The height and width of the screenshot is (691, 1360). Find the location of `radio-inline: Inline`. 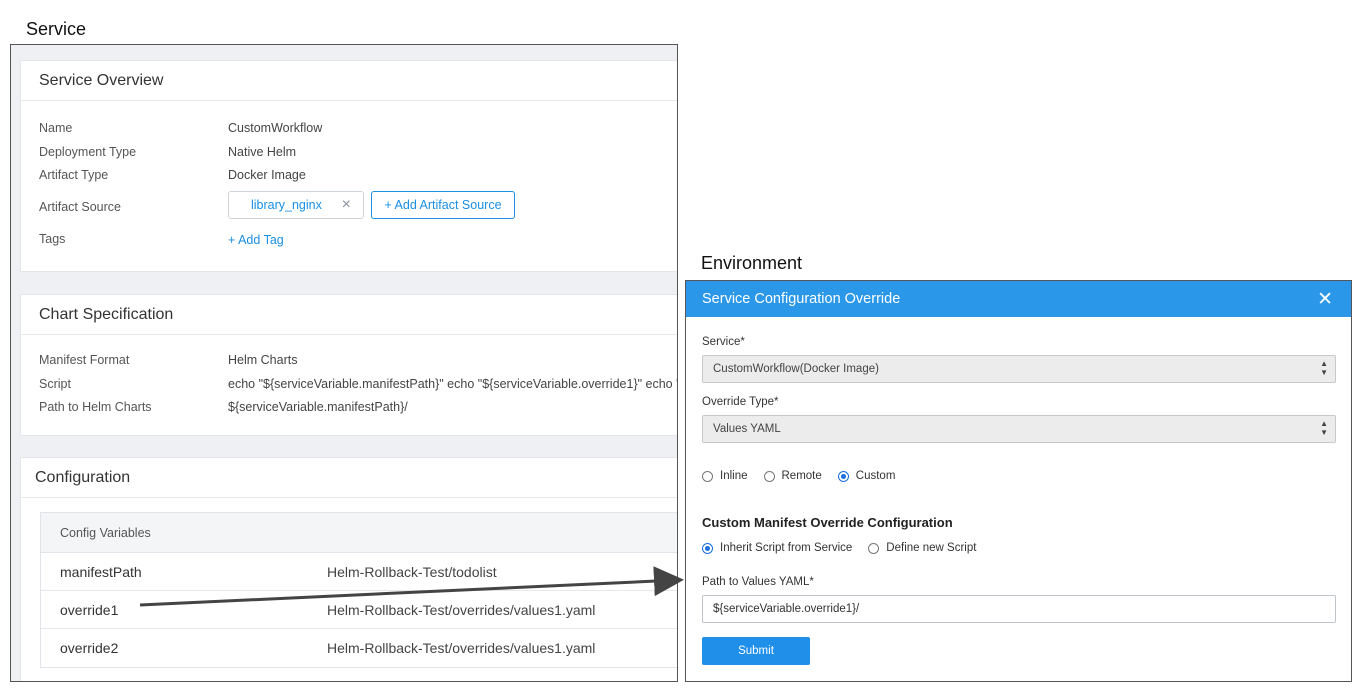

radio-inline: Inline is located at coordinates (725, 476).